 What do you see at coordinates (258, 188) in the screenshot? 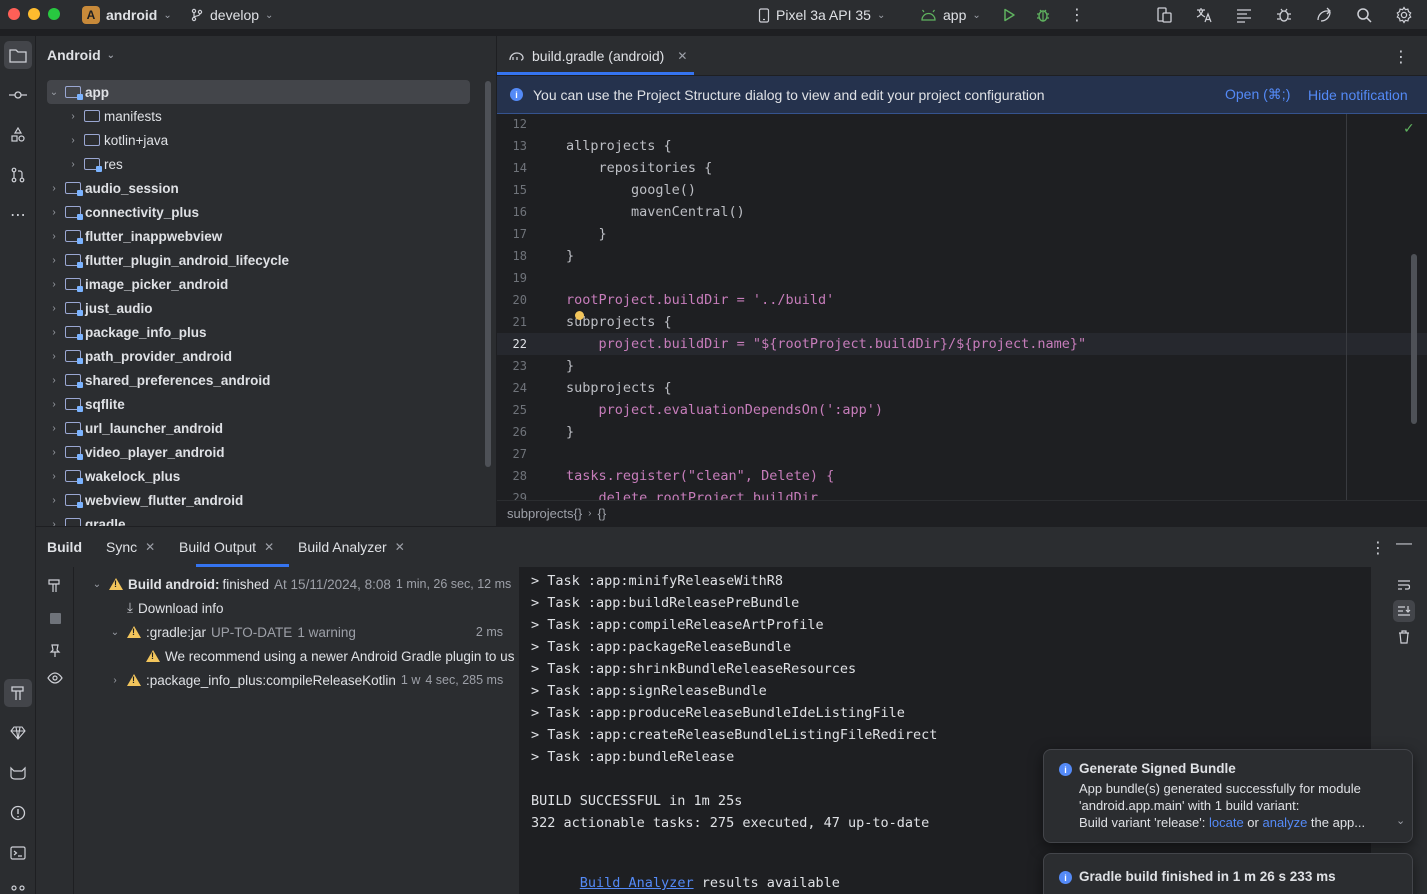
I see `tree-item-module: › audio_session` at bounding box center [258, 188].